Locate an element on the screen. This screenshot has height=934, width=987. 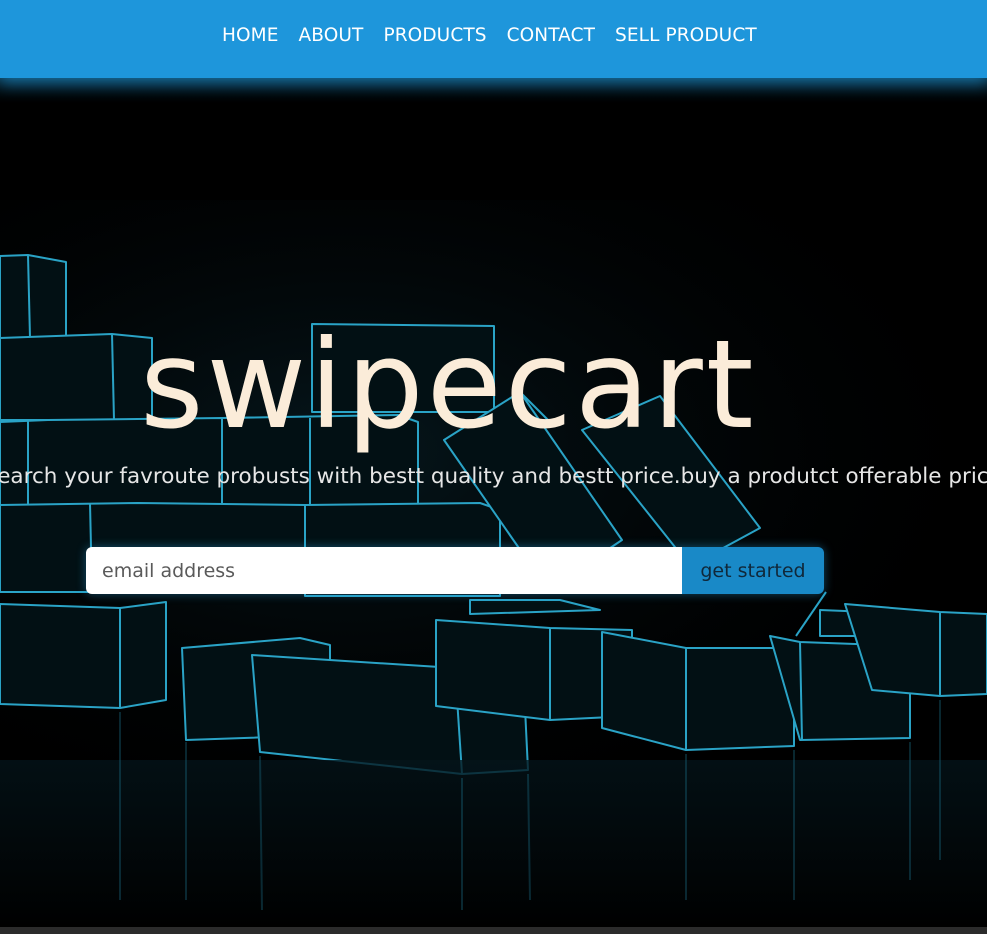
nav-item-contact: CONTACT is located at coordinates (551, 35).